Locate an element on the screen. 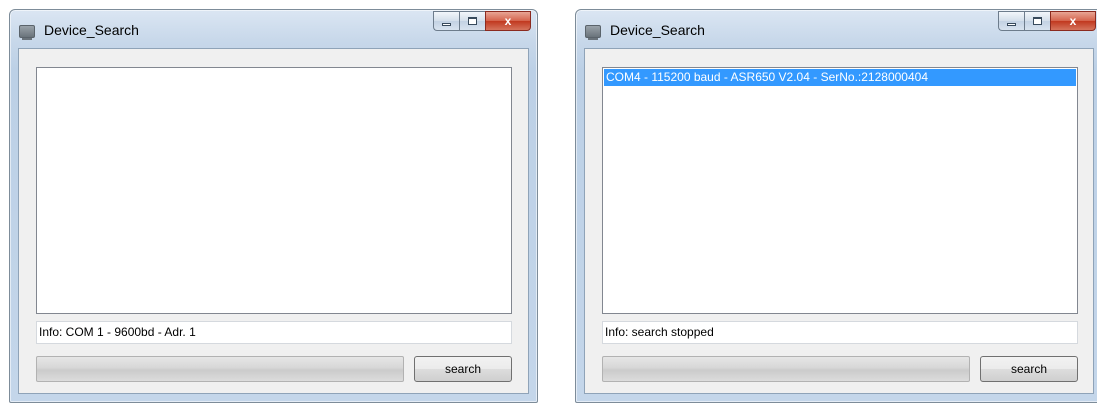  info-field: Info: COM 1 - 9600bd - Adr. 1 is located at coordinates (274, 332).